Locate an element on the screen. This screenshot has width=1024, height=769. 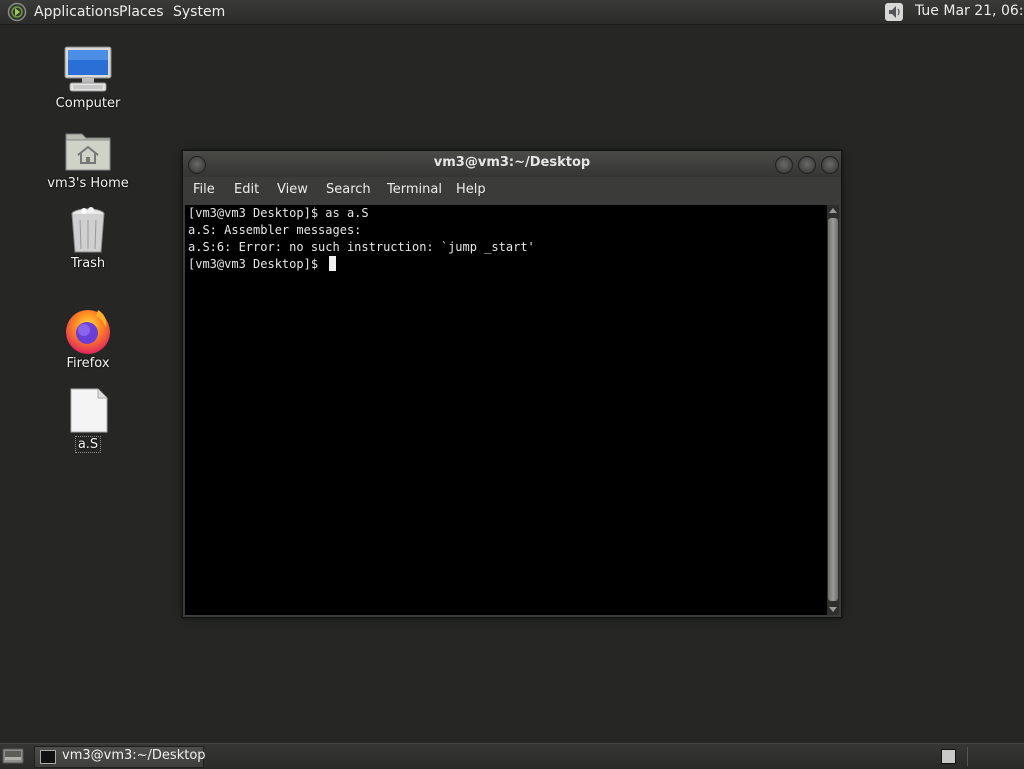
terminal-scrollbar is located at coordinates (833, 410).